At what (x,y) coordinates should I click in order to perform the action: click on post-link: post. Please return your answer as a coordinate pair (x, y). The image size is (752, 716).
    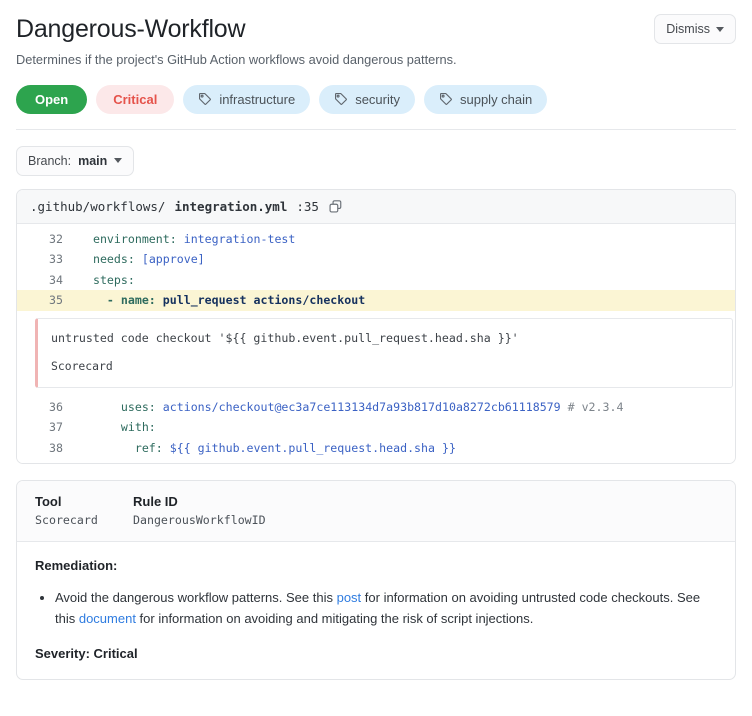
    Looking at the image, I should click on (349, 597).